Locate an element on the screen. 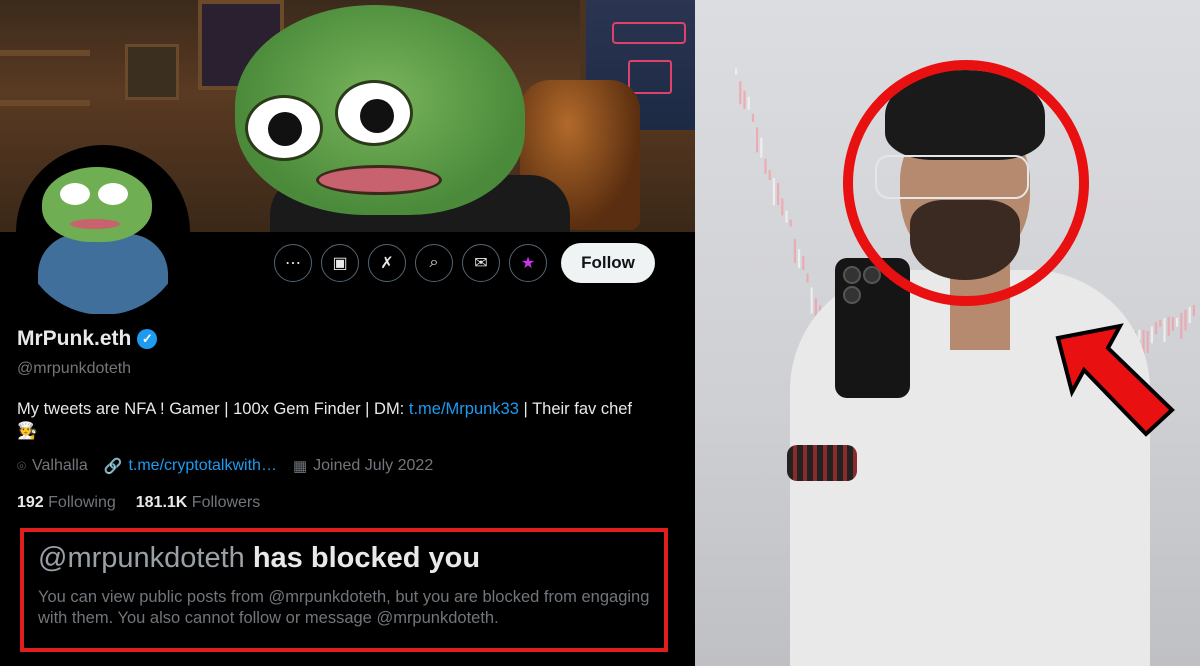  banner-picture-frame is located at coordinates (152, 72).